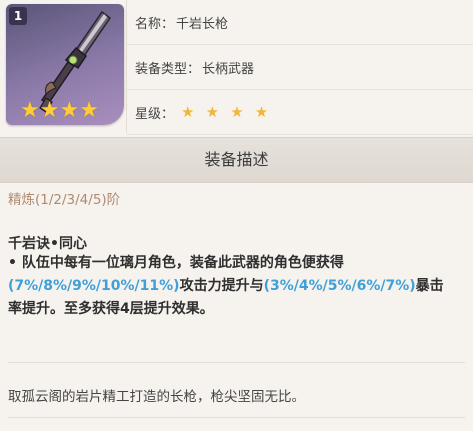 The height and width of the screenshot is (431, 473). Describe the element at coordinates (18, 16) in the screenshot. I see `rank-badge: 1` at that location.